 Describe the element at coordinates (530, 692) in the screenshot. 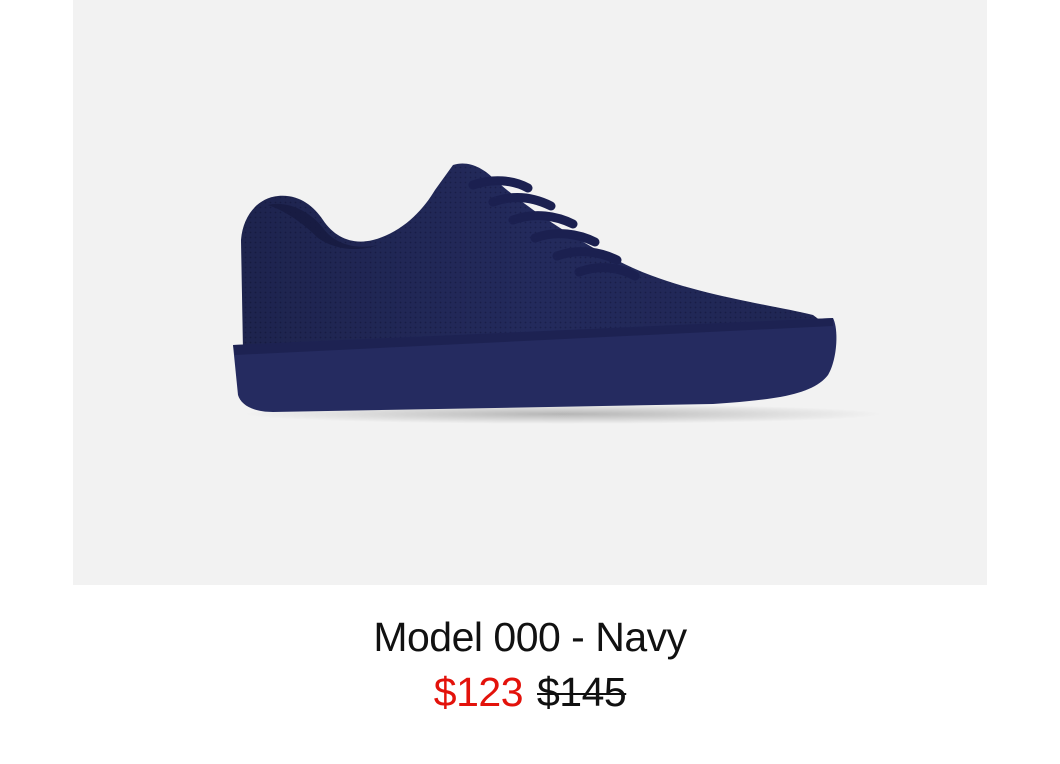

I see `price-row: $123 $145` at that location.